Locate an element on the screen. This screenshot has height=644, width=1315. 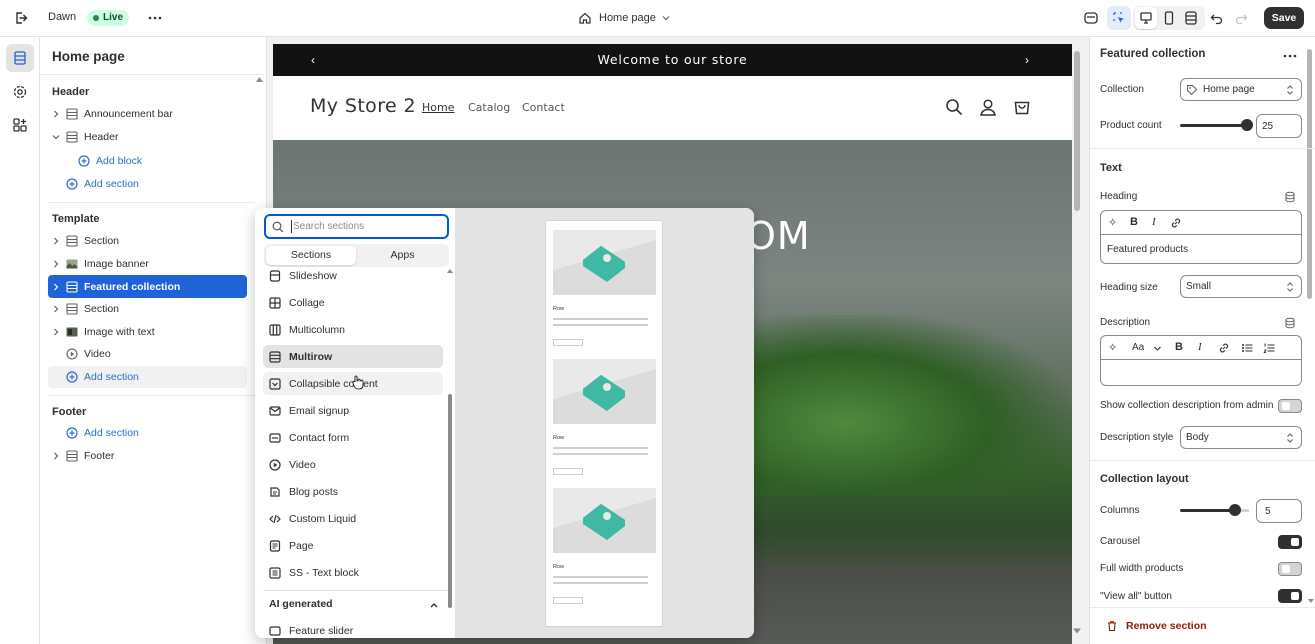
nav-contact: Contact is located at coordinates (543, 107).